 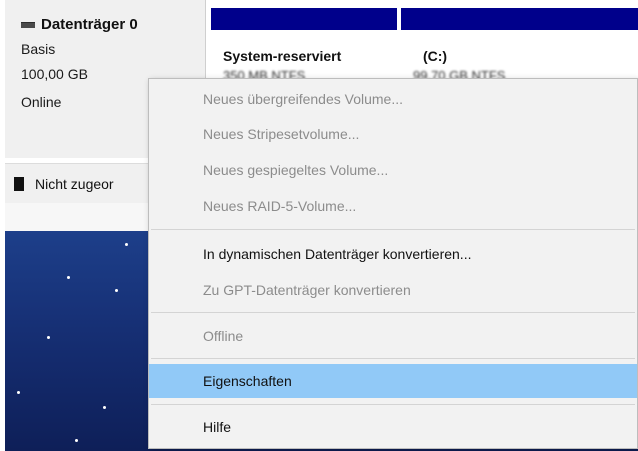 I want to click on disk-size: 100,00 GB, so click(x=54, y=74).